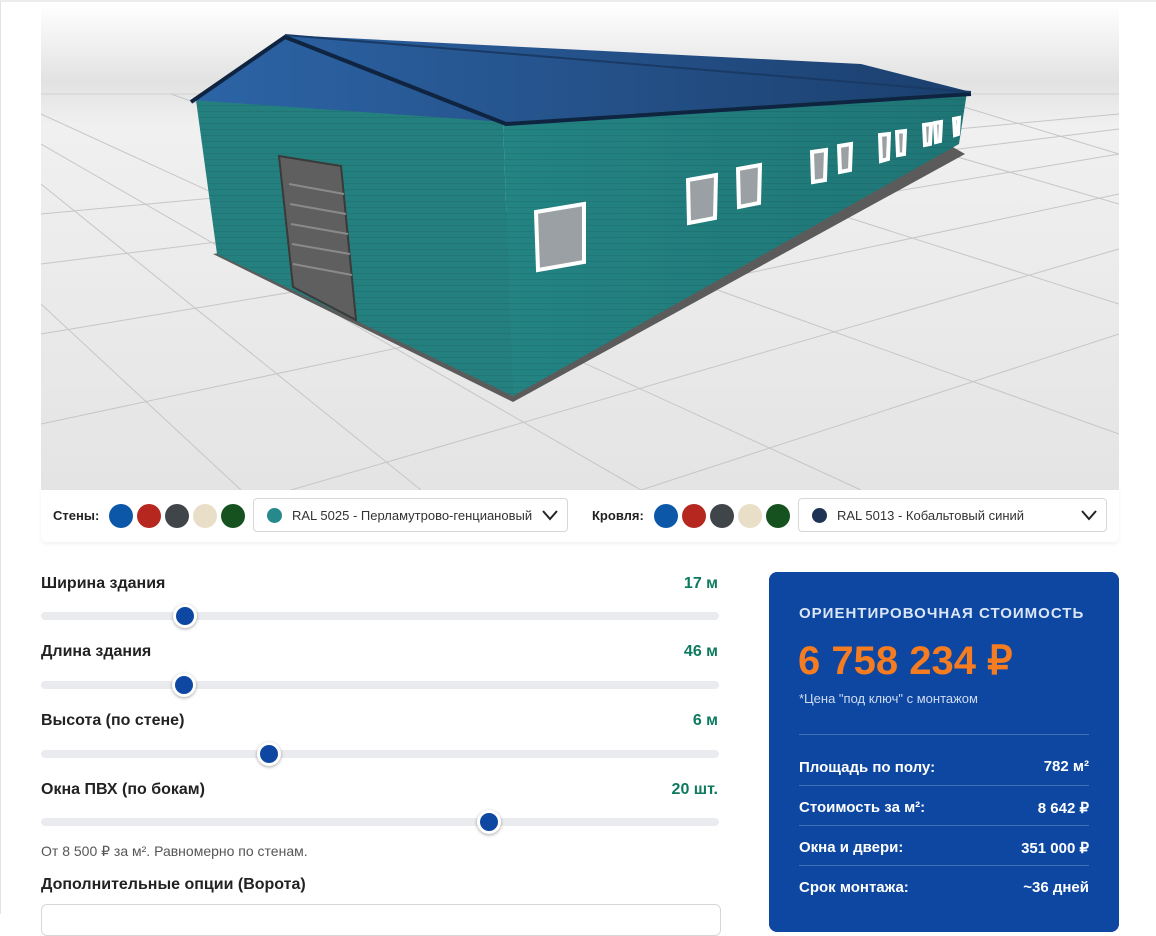 The height and width of the screenshot is (936, 1156). What do you see at coordinates (174, 851) in the screenshot?
I see `windows-note: От 8 500 ₽ за м². Равномерно по стенам.` at bounding box center [174, 851].